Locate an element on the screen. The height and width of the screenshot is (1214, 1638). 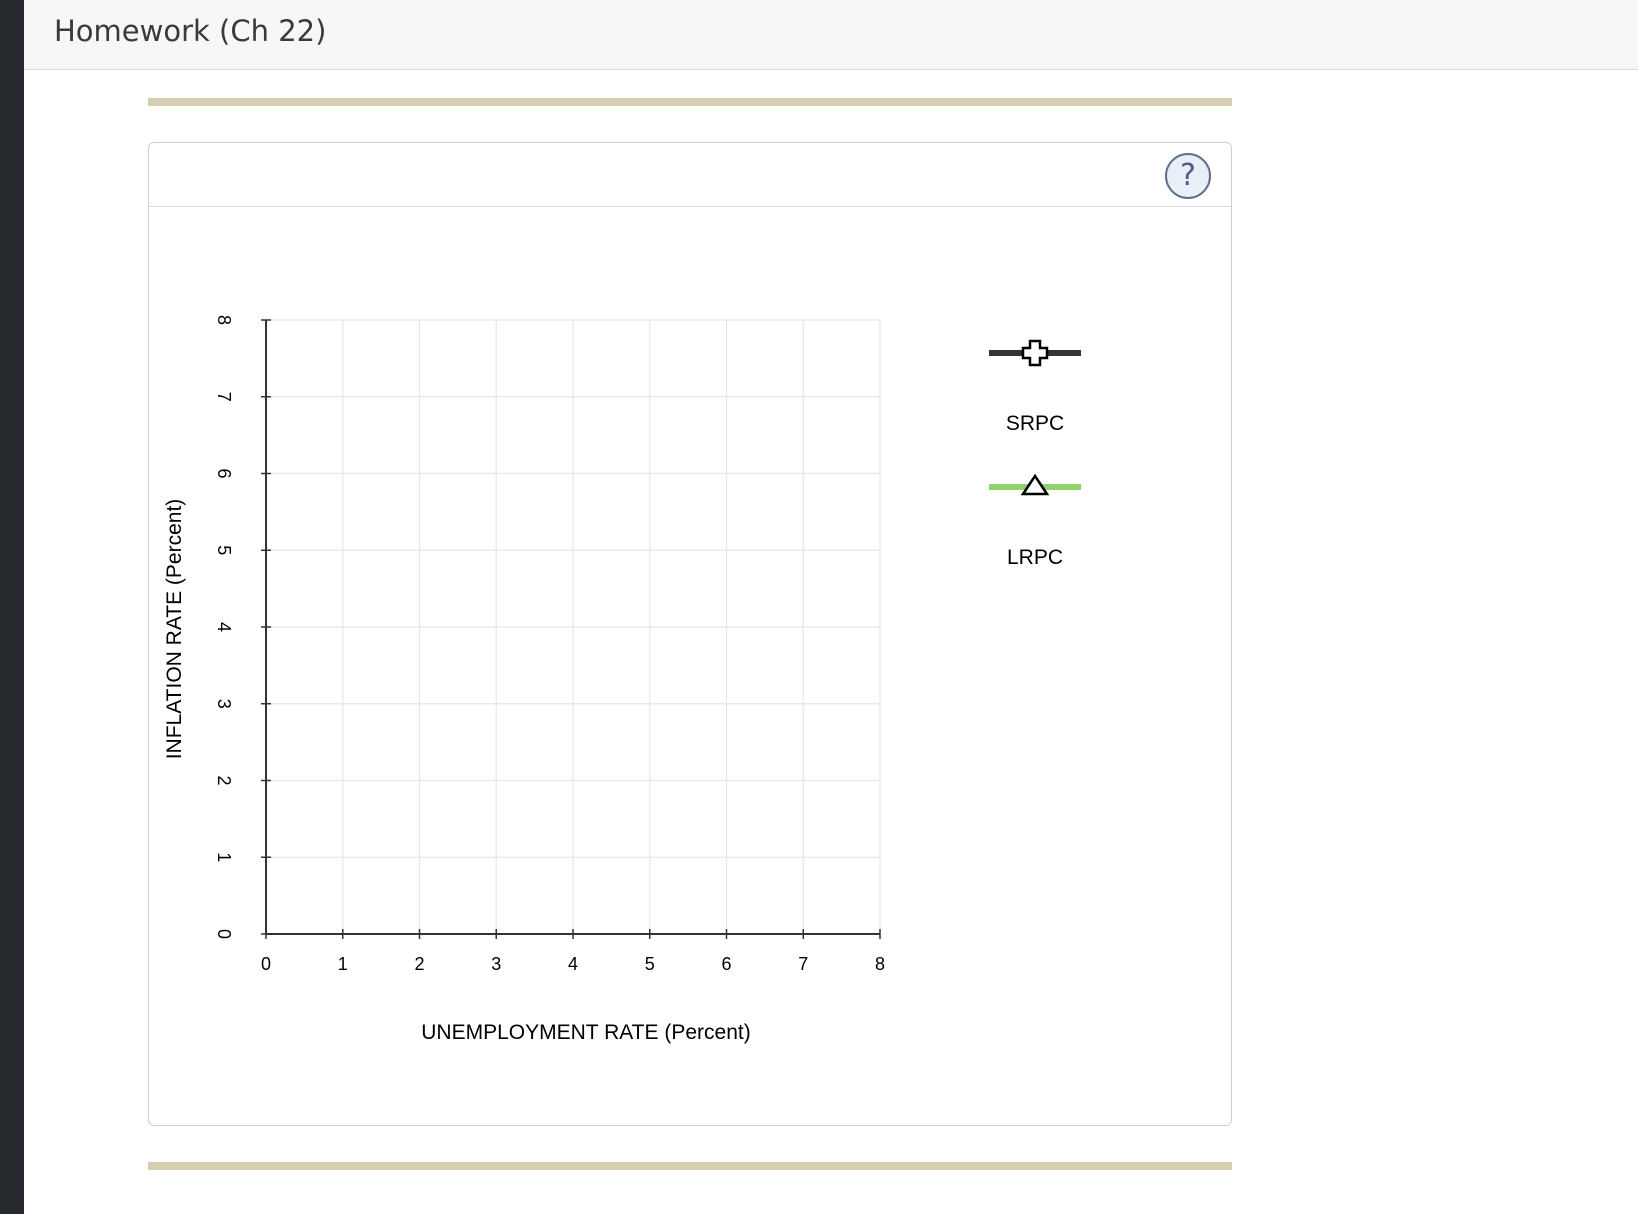
legend-lrpc-tool: LRPC is located at coordinates (1035, 521).